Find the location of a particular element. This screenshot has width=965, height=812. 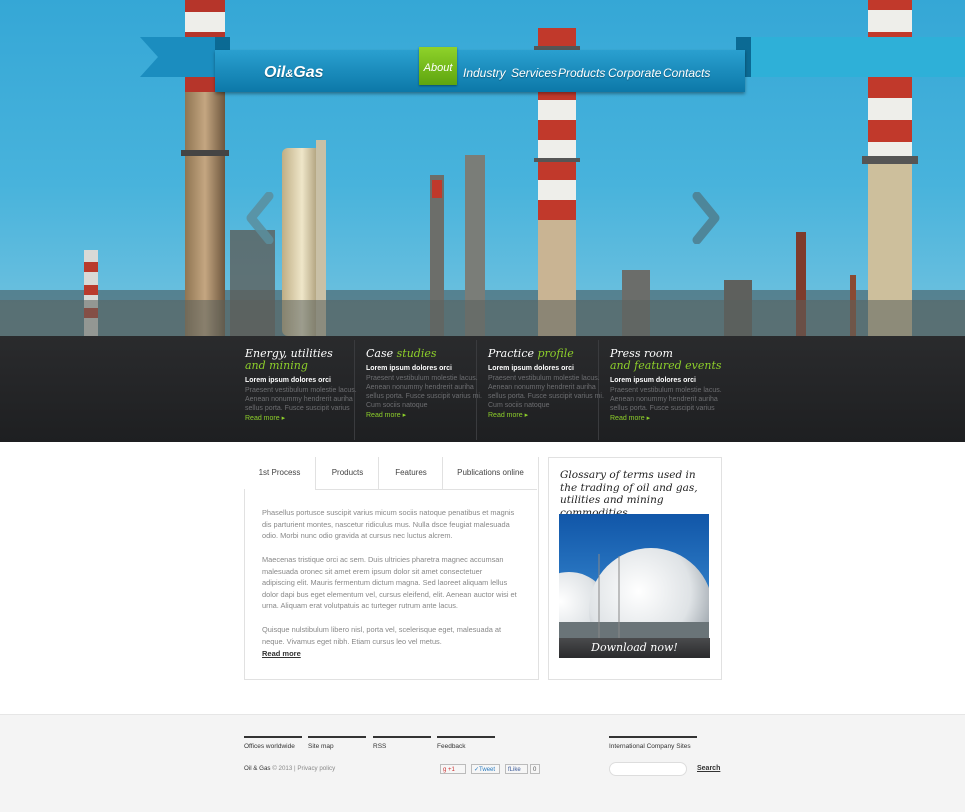

tweet-button: ✓Tweet is located at coordinates (485, 769).